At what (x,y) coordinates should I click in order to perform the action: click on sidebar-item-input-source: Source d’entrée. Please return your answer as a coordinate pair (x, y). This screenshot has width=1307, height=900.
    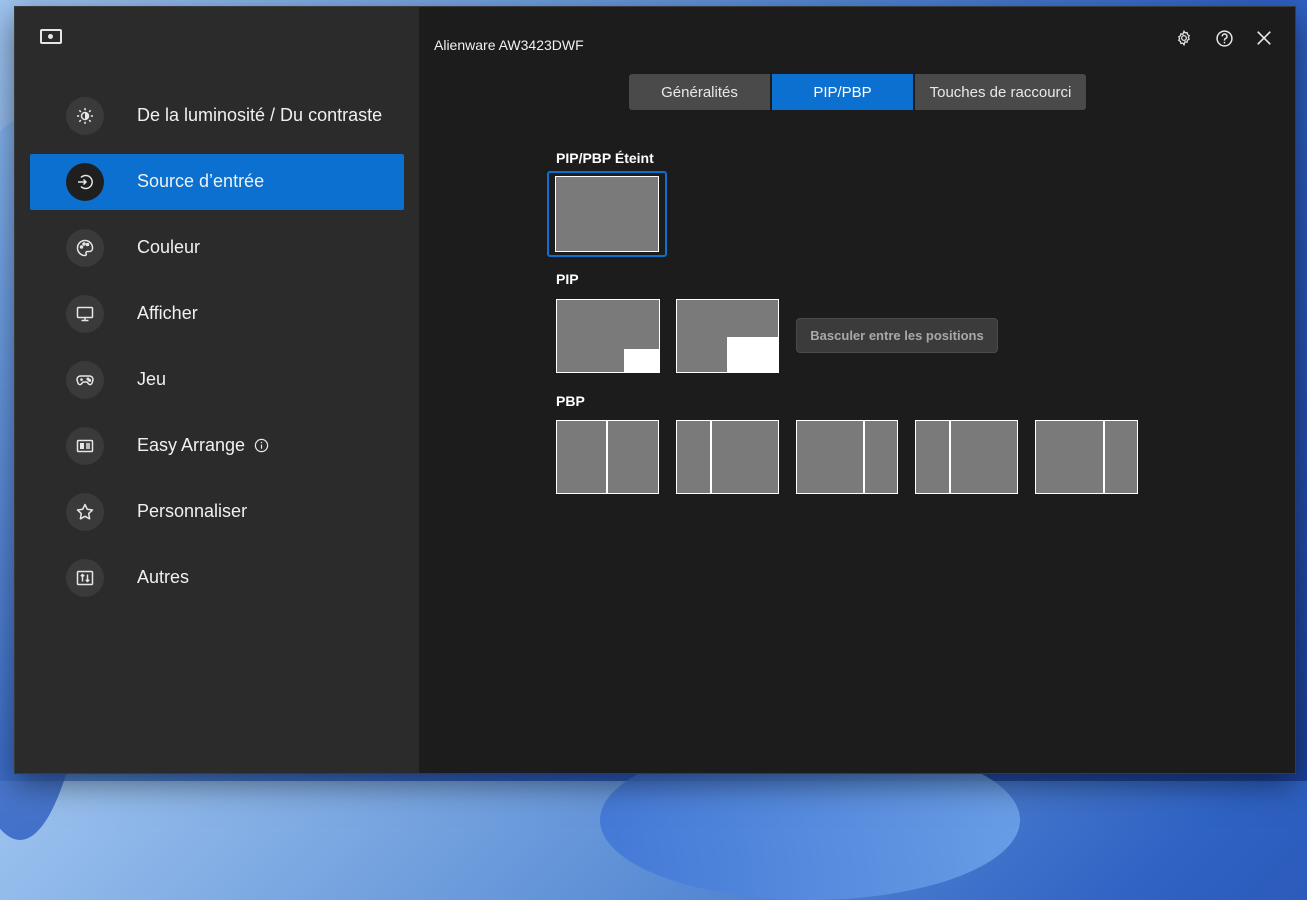
    Looking at the image, I should click on (217, 182).